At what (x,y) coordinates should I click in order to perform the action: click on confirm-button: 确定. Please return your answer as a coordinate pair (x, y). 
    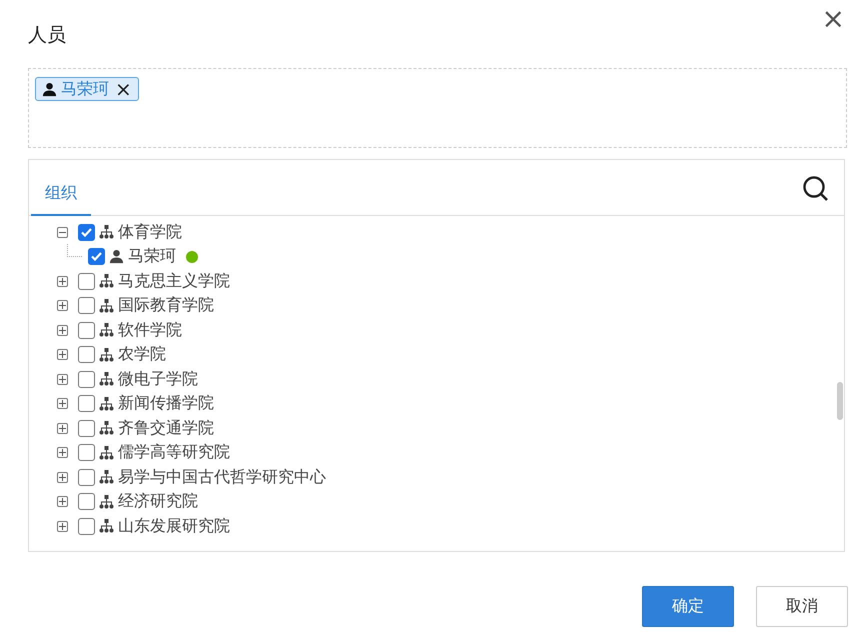
    Looking at the image, I should click on (688, 606).